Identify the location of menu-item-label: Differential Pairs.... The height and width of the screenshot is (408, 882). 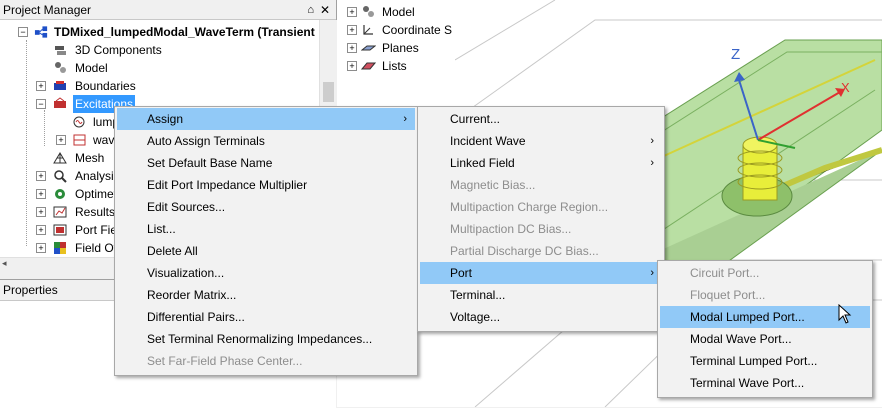
(196, 317).